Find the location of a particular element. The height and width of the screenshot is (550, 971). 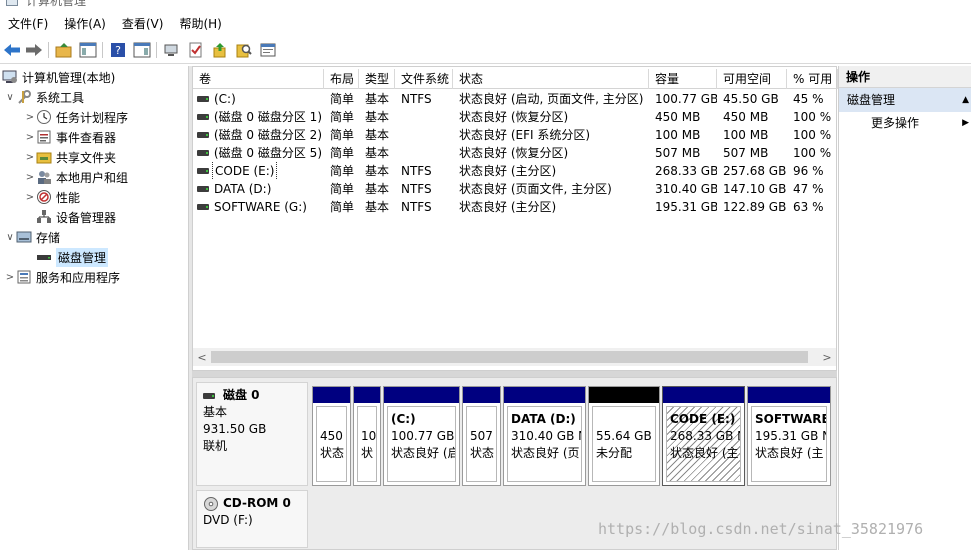

table-cell: 状态良好 (页面文件, 主分区) is located at coordinates (535, 189).